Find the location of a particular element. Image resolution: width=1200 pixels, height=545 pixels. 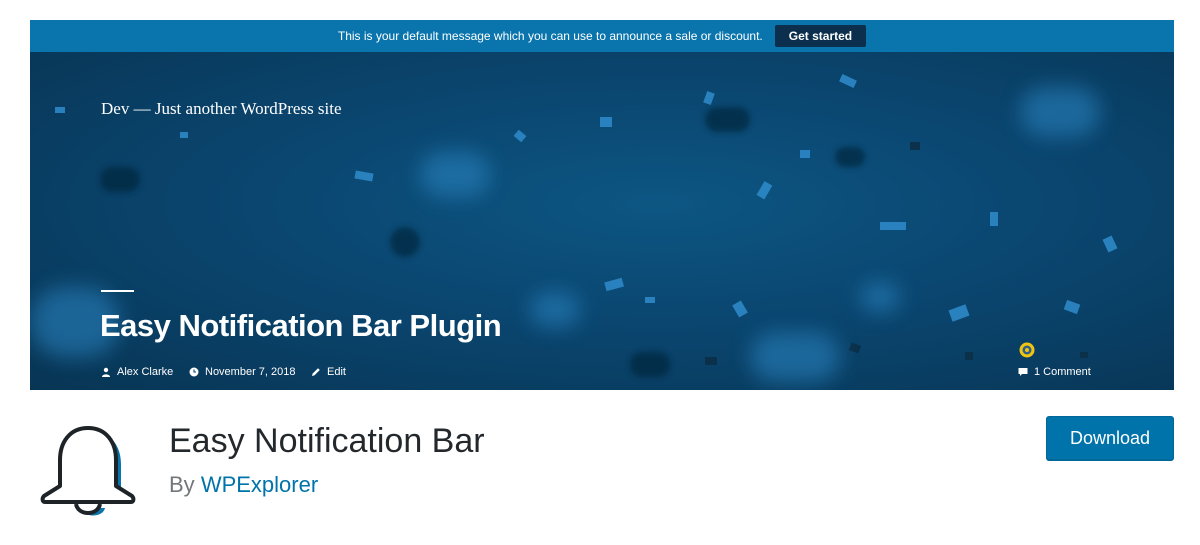

site-title: Dev — Just another WordPress site is located at coordinates (221, 109).